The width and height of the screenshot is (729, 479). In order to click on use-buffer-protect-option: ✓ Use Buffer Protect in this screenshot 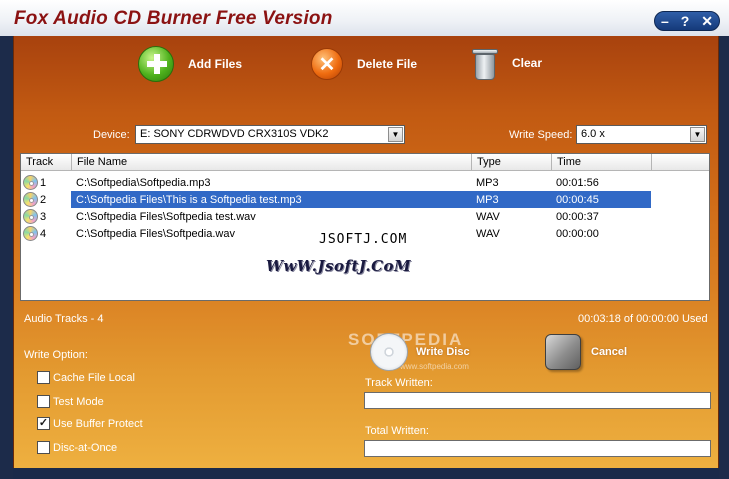, I will do `click(90, 423)`.